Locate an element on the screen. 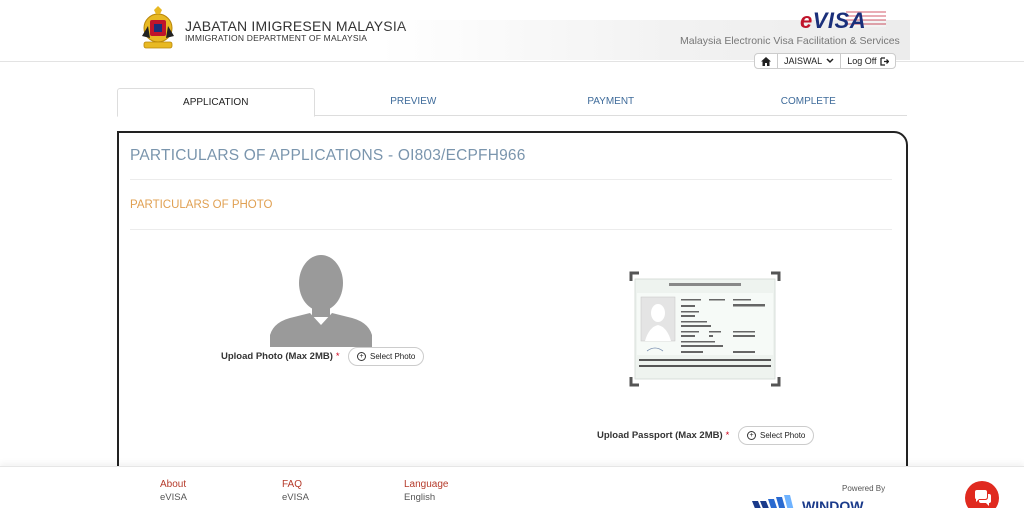 Image resolution: width=1024 pixels, height=508 pixels. dept-title: JABATAN IMIGRESEN MALAYSIA is located at coordinates (296, 26).